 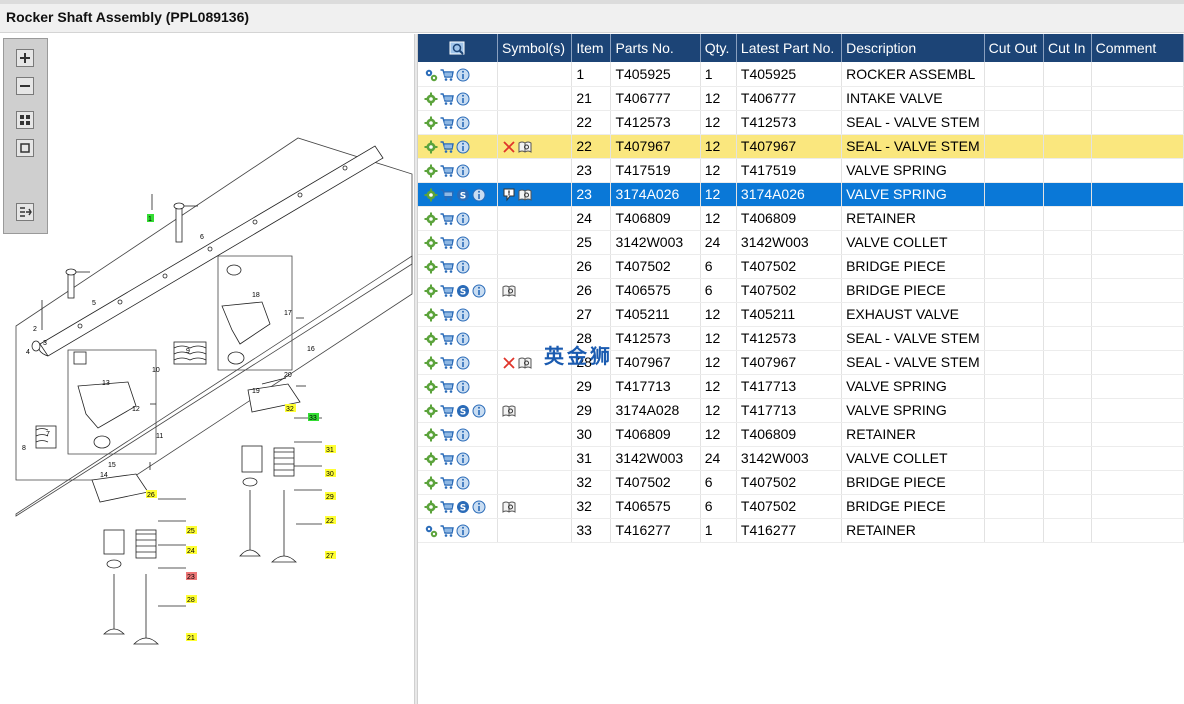 I want to click on callout-3: 3, so click(x=45, y=343).